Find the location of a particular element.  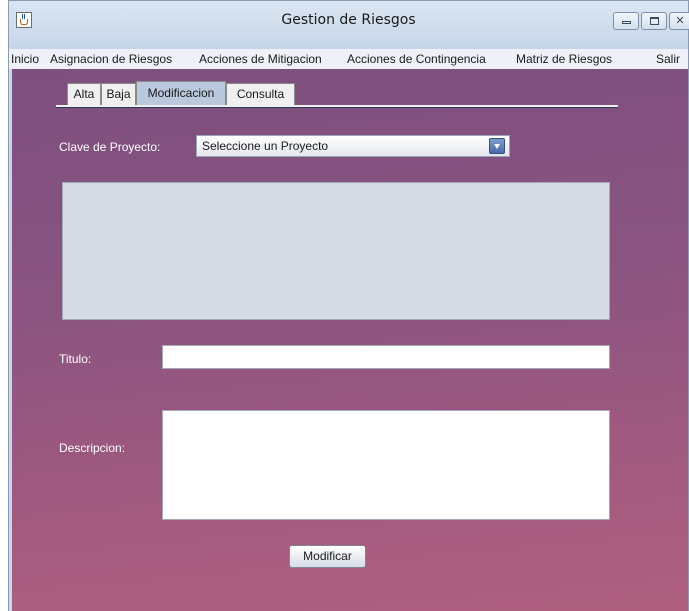

tab-modificacion: Modificacion is located at coordinates (181, 93).